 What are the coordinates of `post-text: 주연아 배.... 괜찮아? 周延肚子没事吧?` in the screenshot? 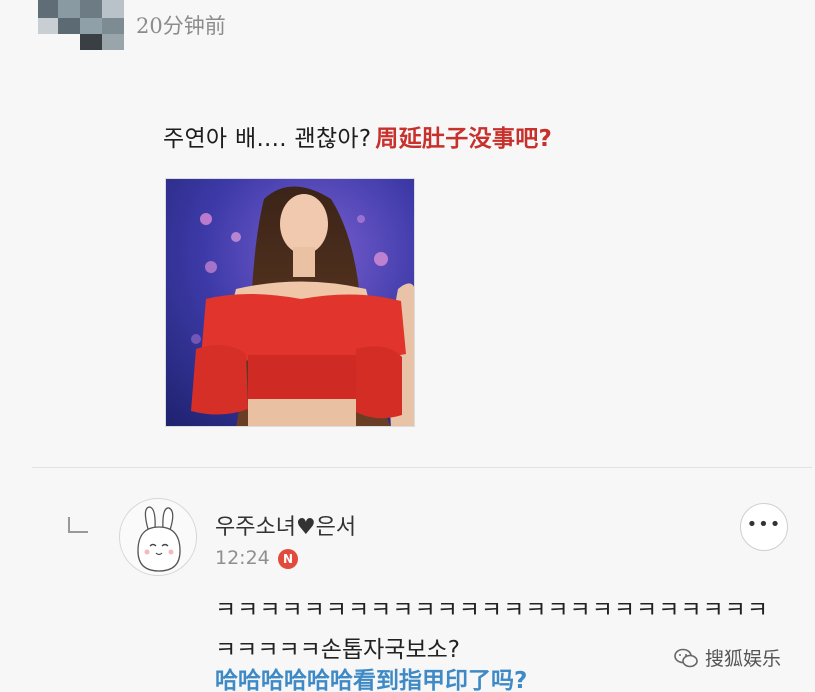 It's located at (357, 136).